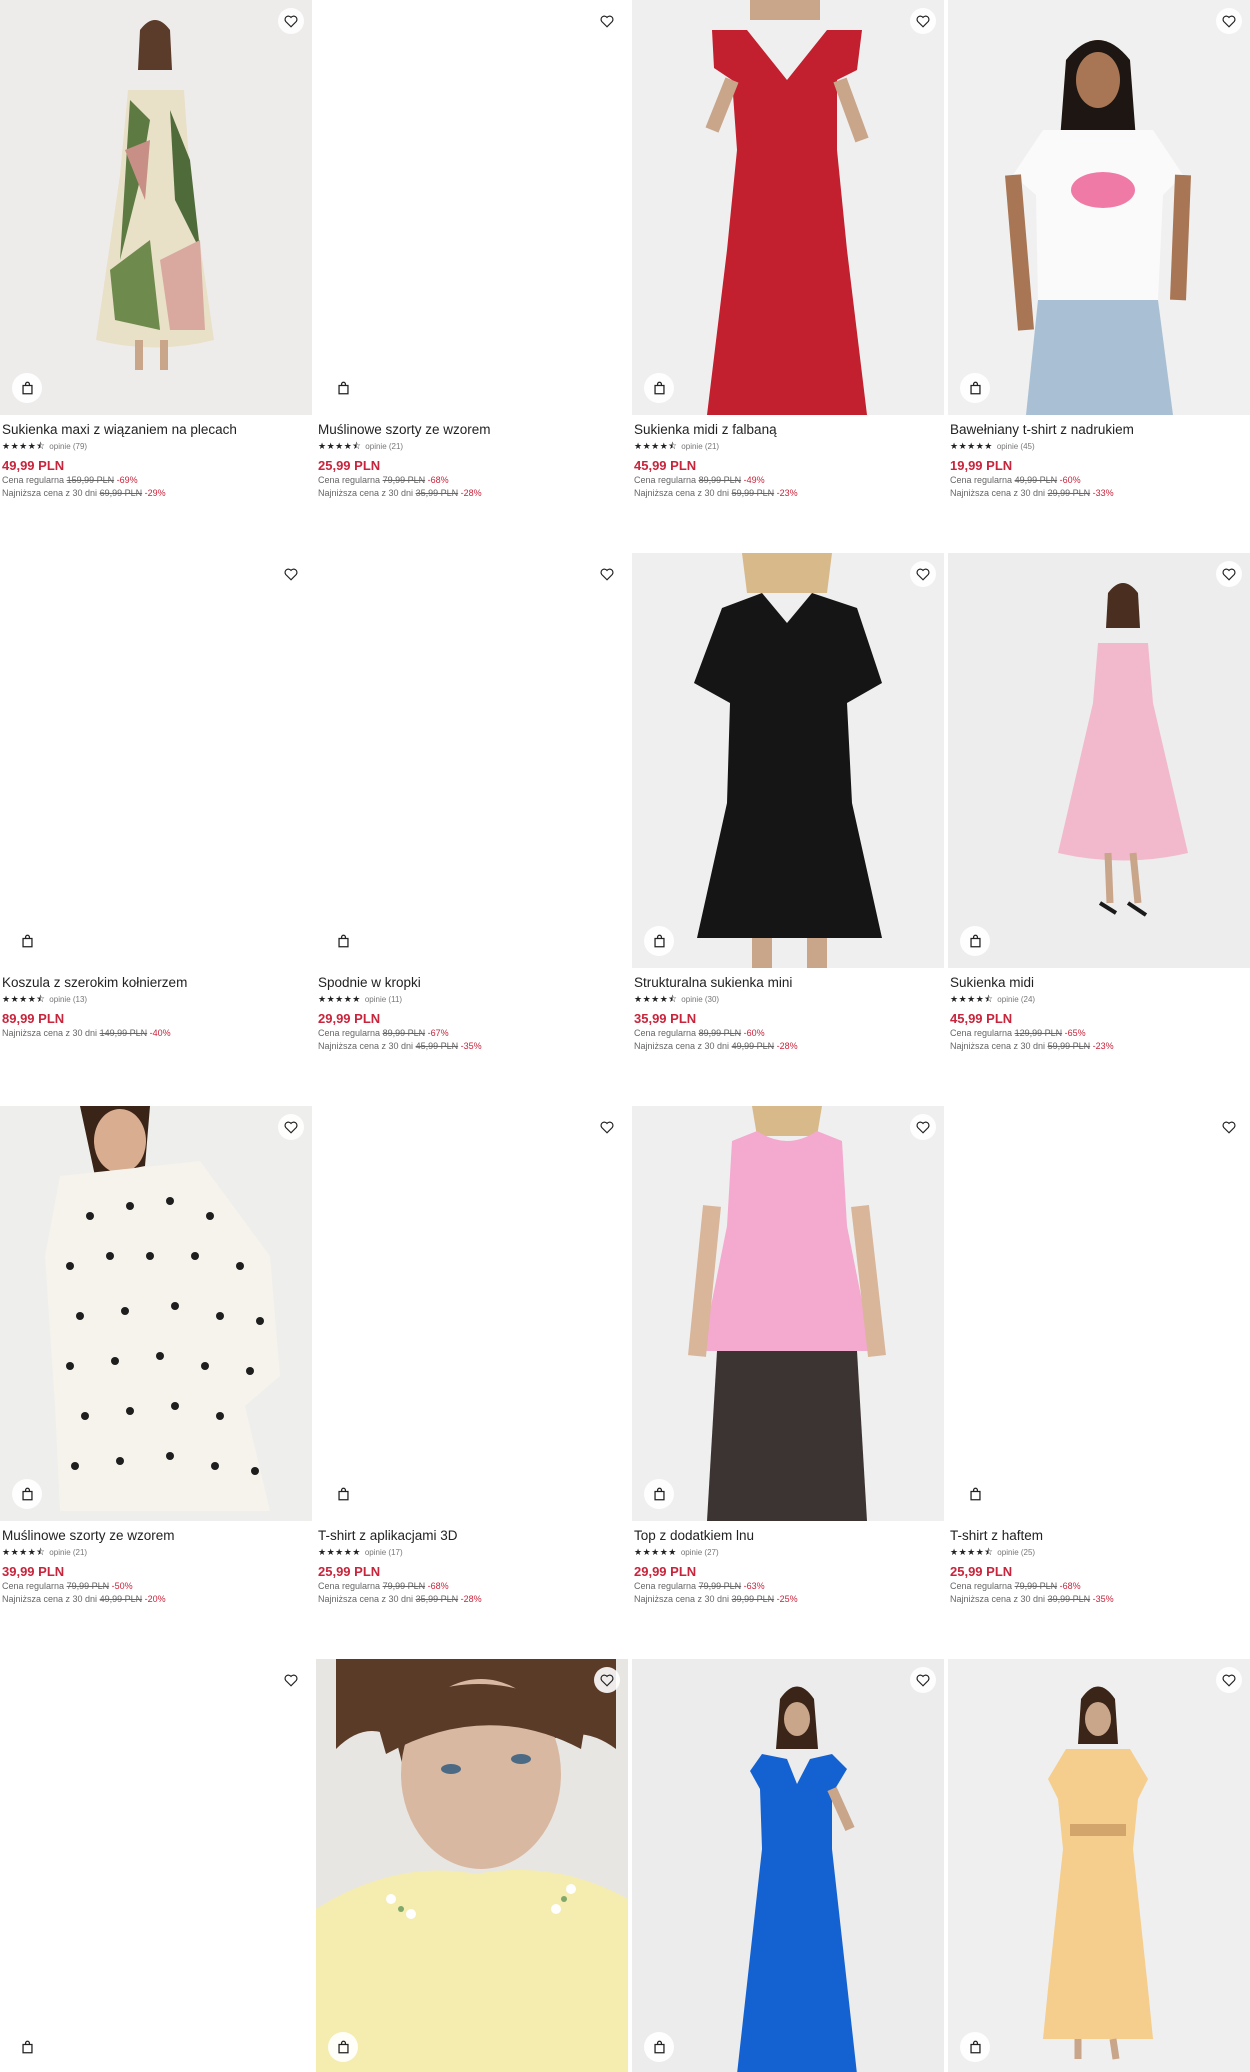 This screenshot has width=1250, height=2072. I want to click on regular-discount: -60%, so click(1070, 480).